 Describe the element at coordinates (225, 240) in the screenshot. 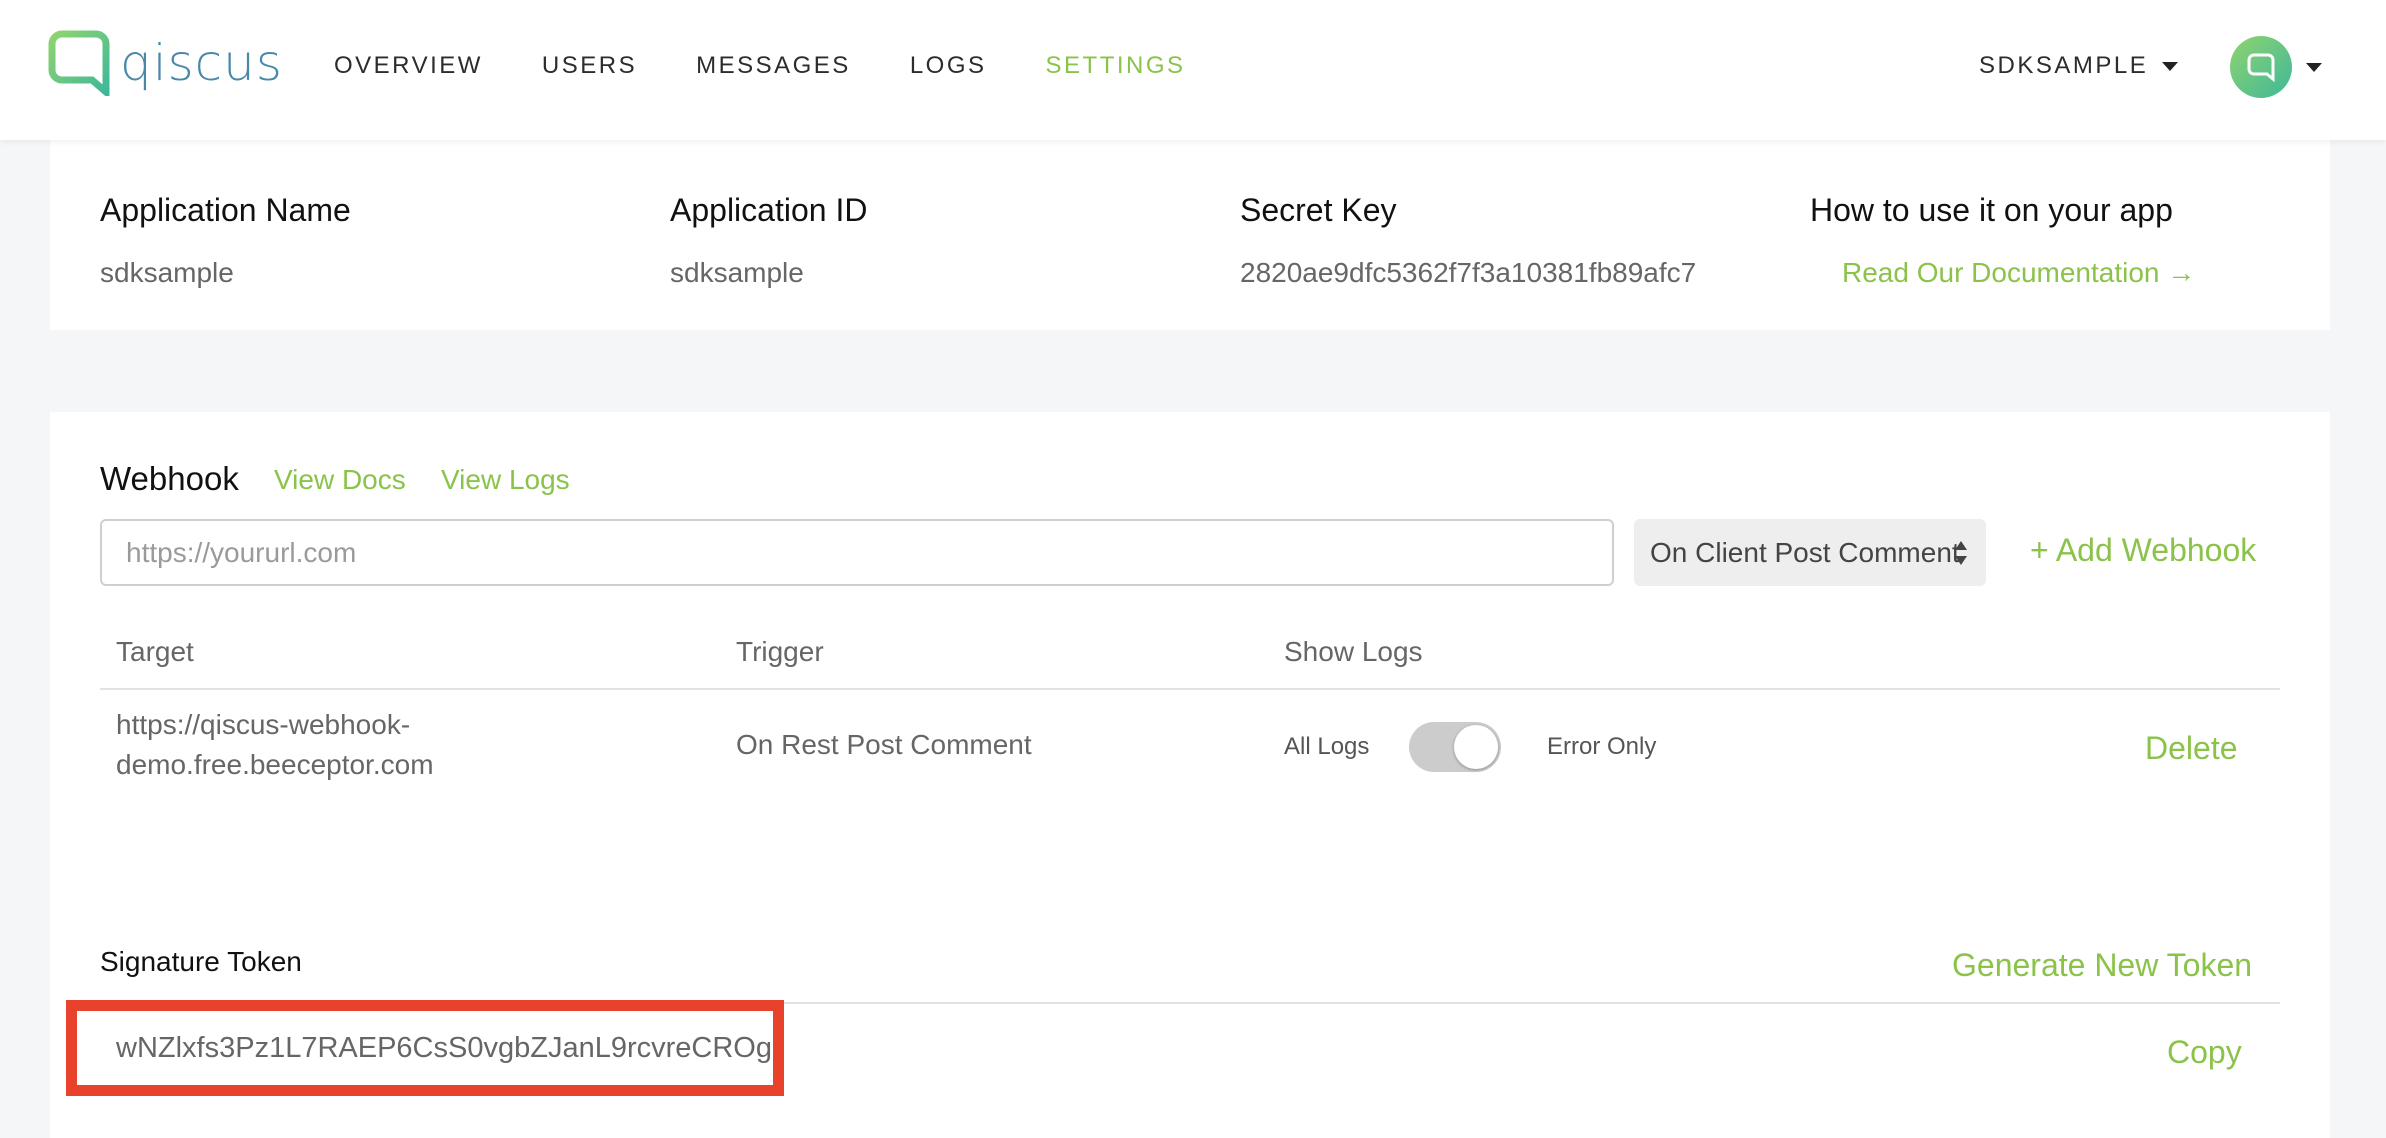

I see `app-name-block: Application Name sdksample` at that location.